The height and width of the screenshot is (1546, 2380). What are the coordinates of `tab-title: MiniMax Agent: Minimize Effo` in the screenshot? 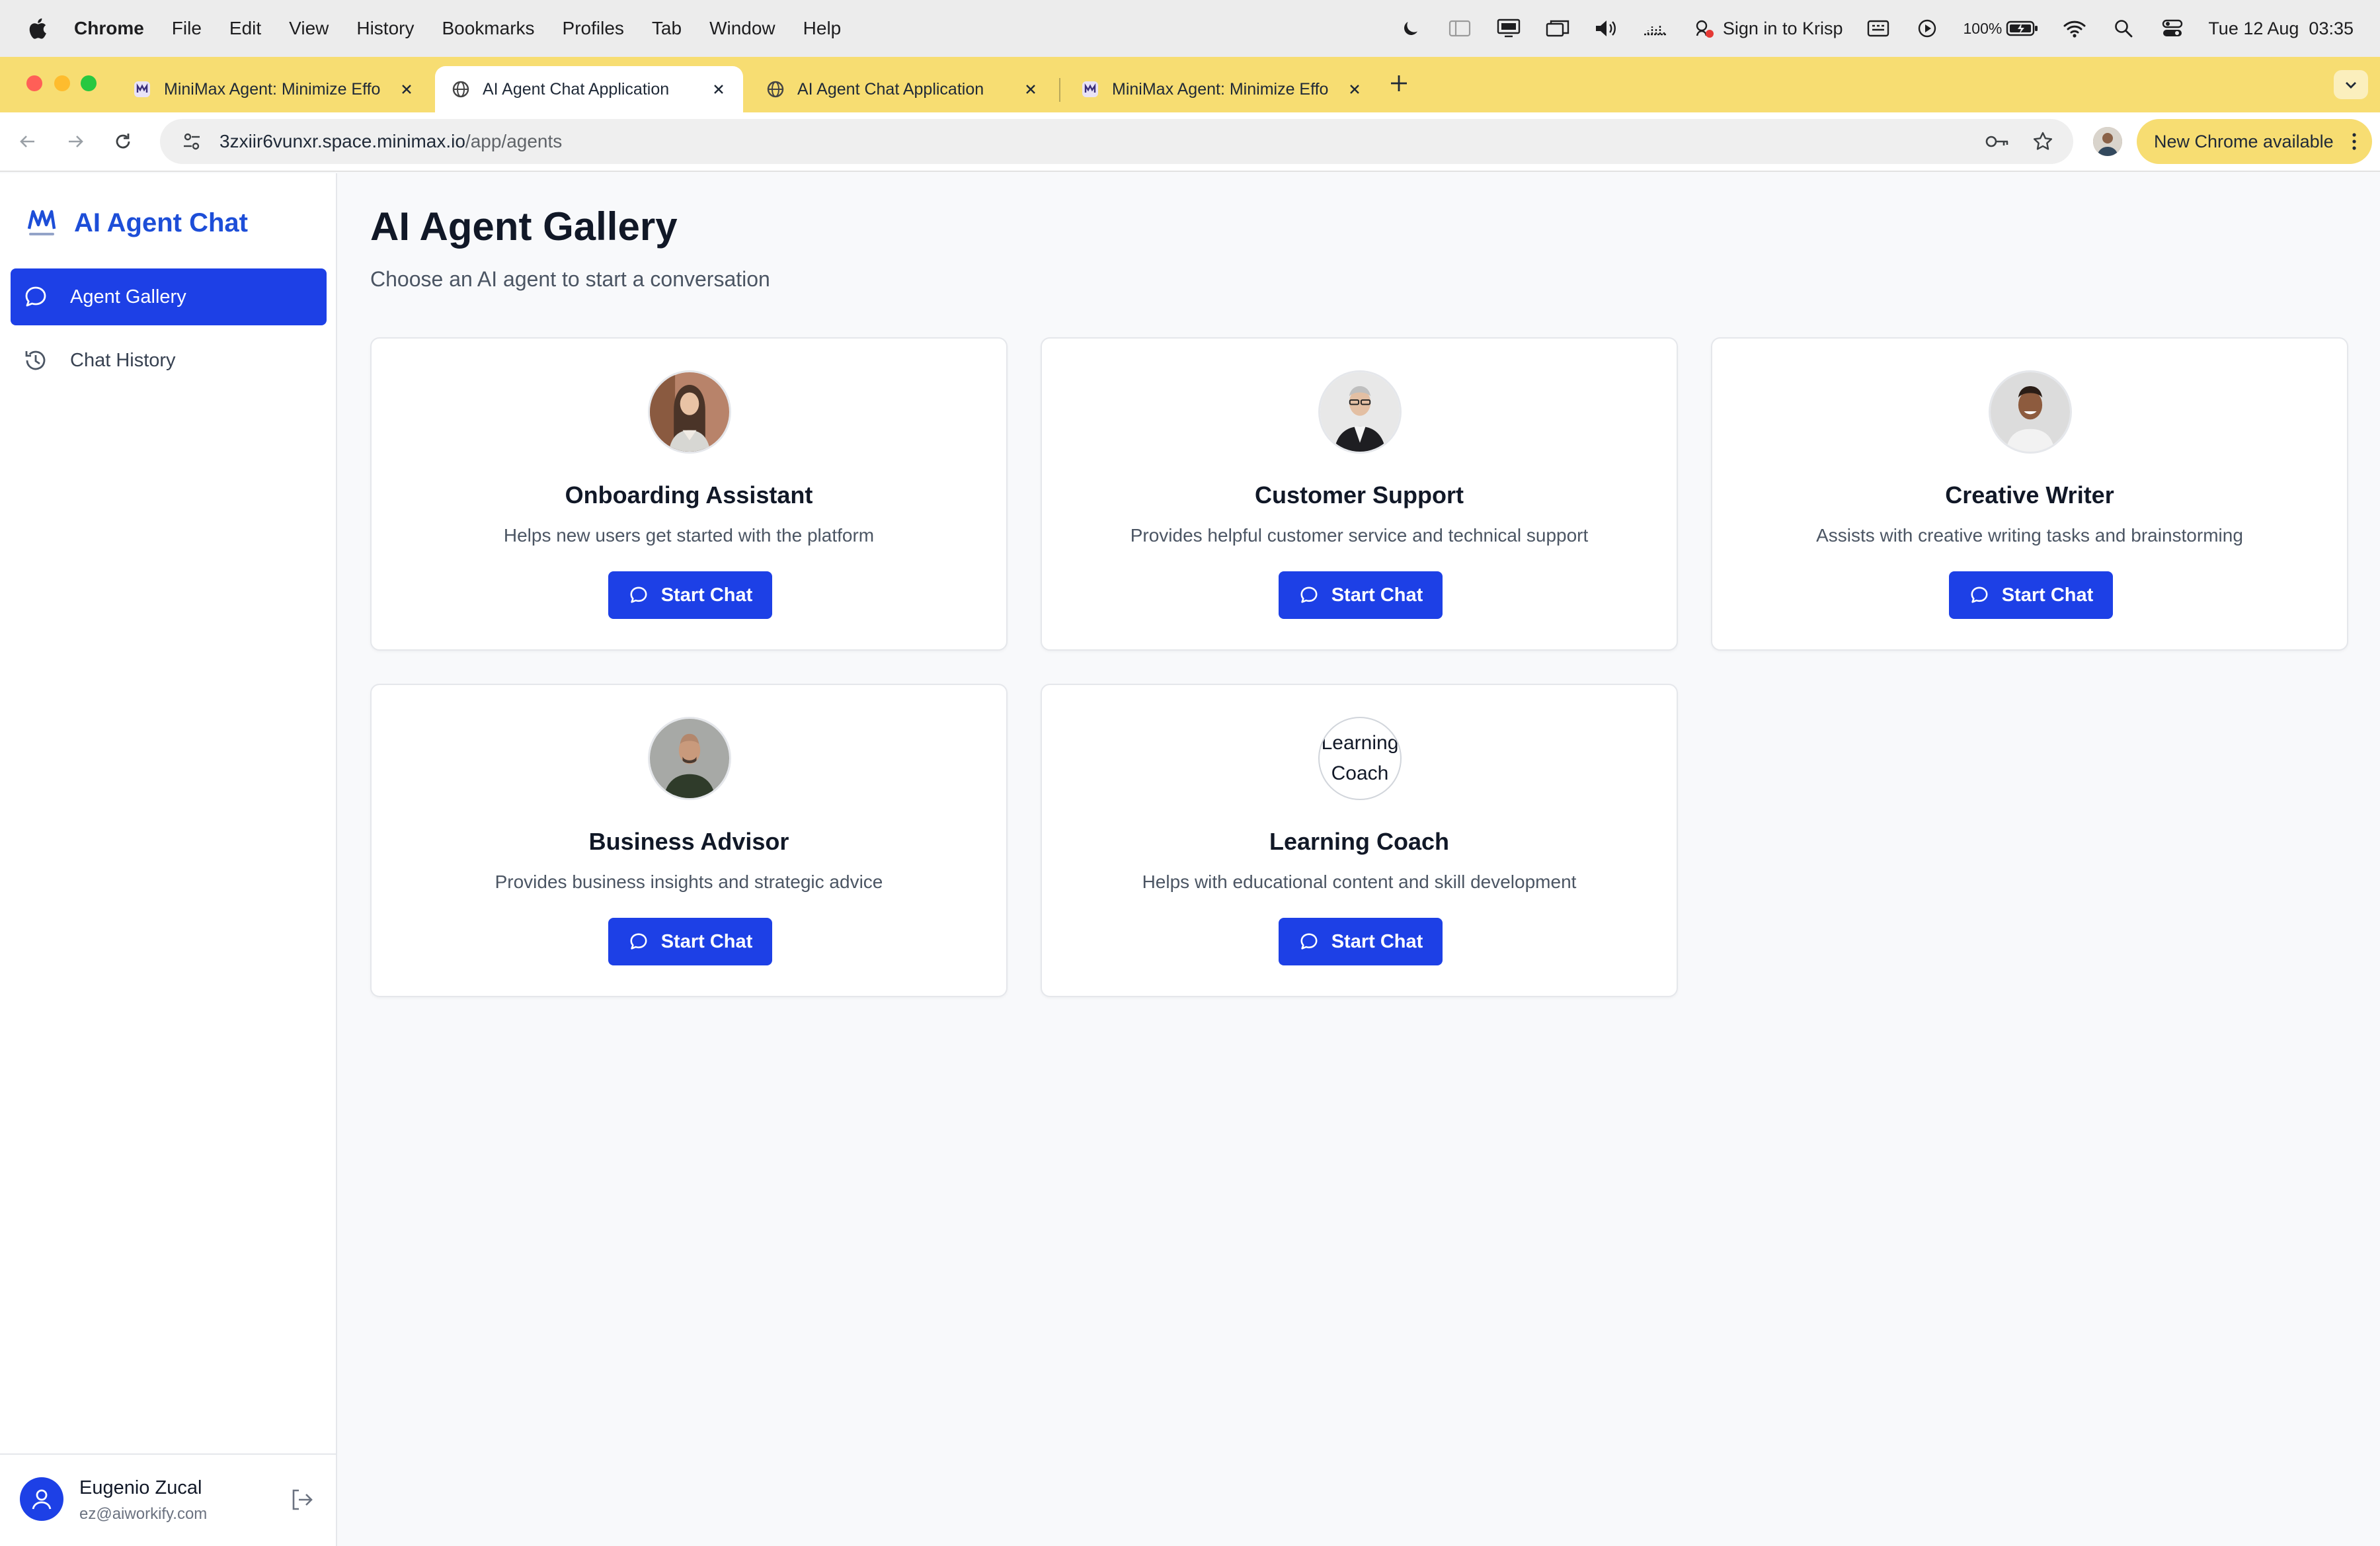 It's located at (272, 89).